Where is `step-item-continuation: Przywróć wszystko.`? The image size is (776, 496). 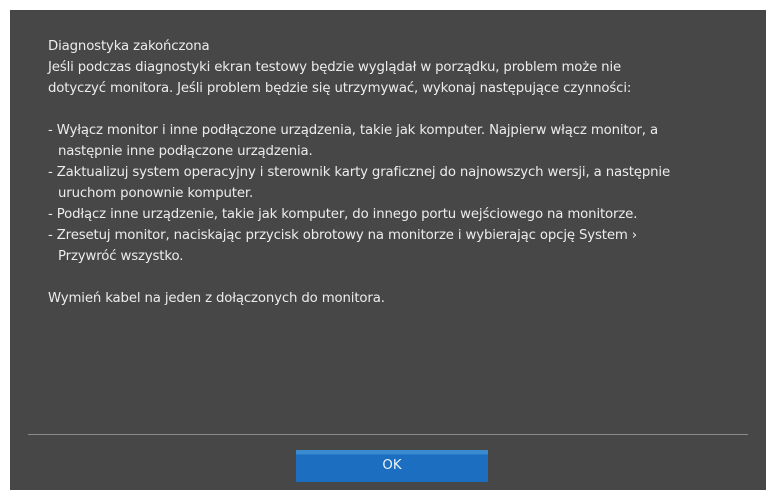 step-item-continuation: Przywróć wszystko. is located at coordinates (121, 256).